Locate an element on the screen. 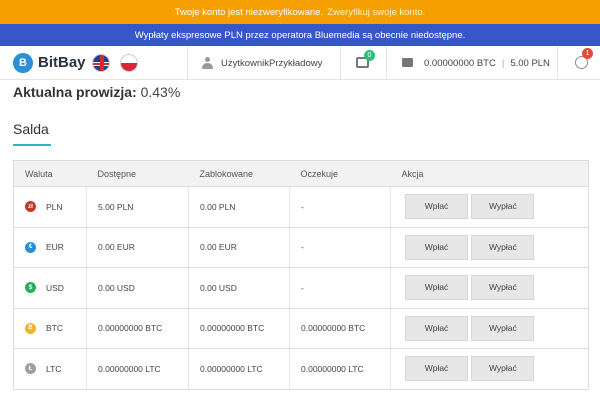  currency-code: USD is located at coordinates (55, 287).